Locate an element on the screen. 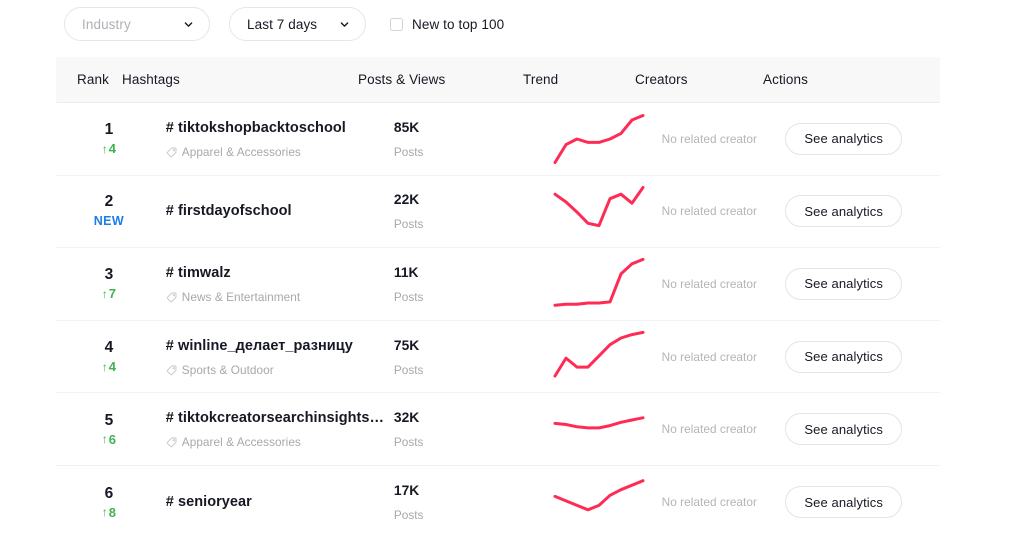 Image resolution: width=1024 pixels, height=539 pixels. checkbox-box-icon is located at coordinates (396, 24).